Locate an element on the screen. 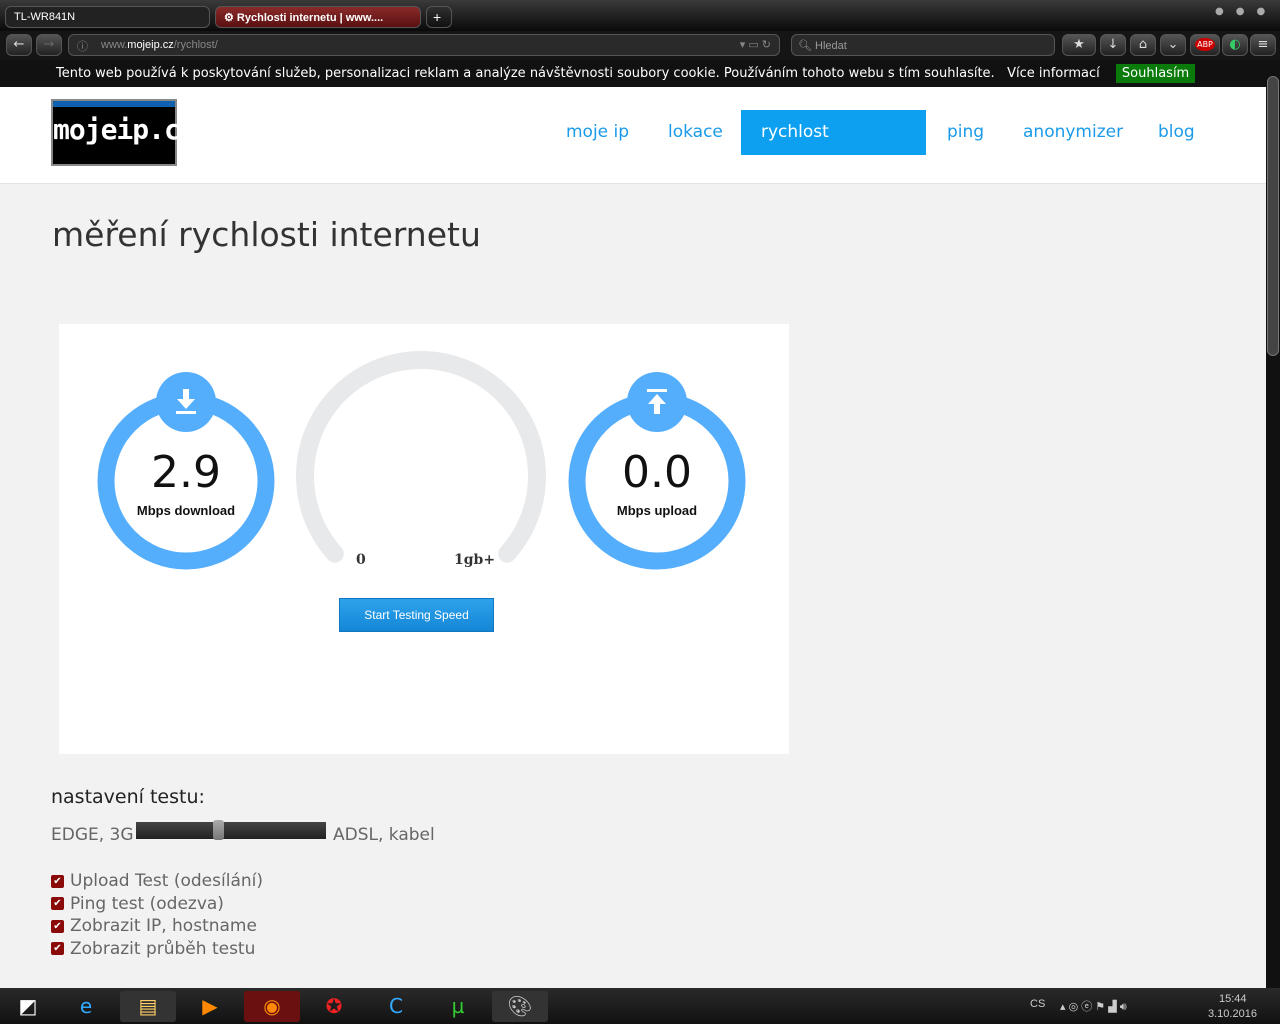  connection-type-slider is located at coordinates (231, 830).